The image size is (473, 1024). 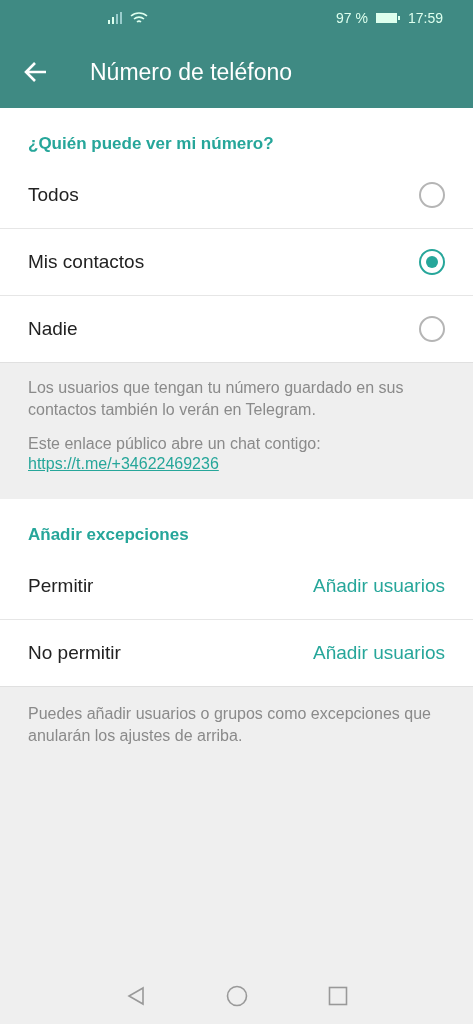 What do you see at coordinates (53, 195) in the screenshot?
I see `option-label: Todos` at bounding box center [53, 195].